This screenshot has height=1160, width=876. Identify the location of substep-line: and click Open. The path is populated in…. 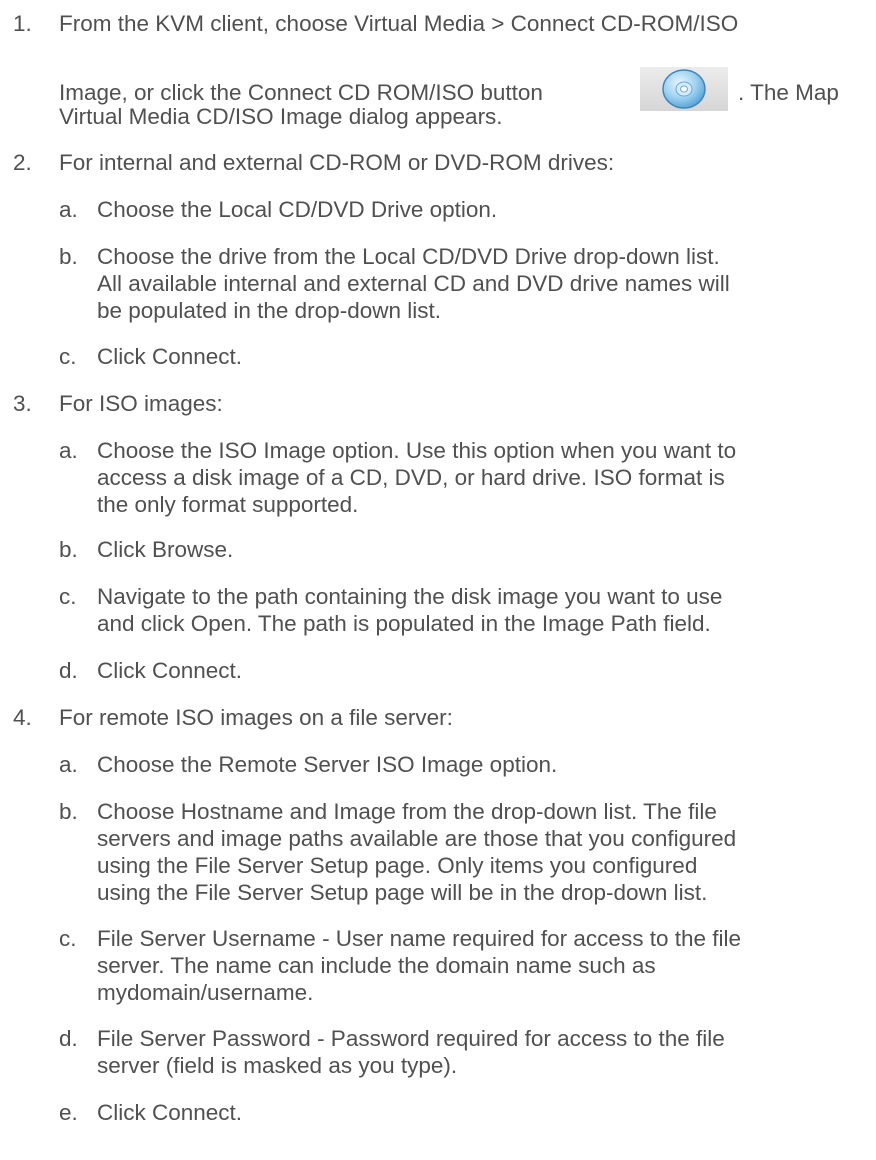
(404, 623).